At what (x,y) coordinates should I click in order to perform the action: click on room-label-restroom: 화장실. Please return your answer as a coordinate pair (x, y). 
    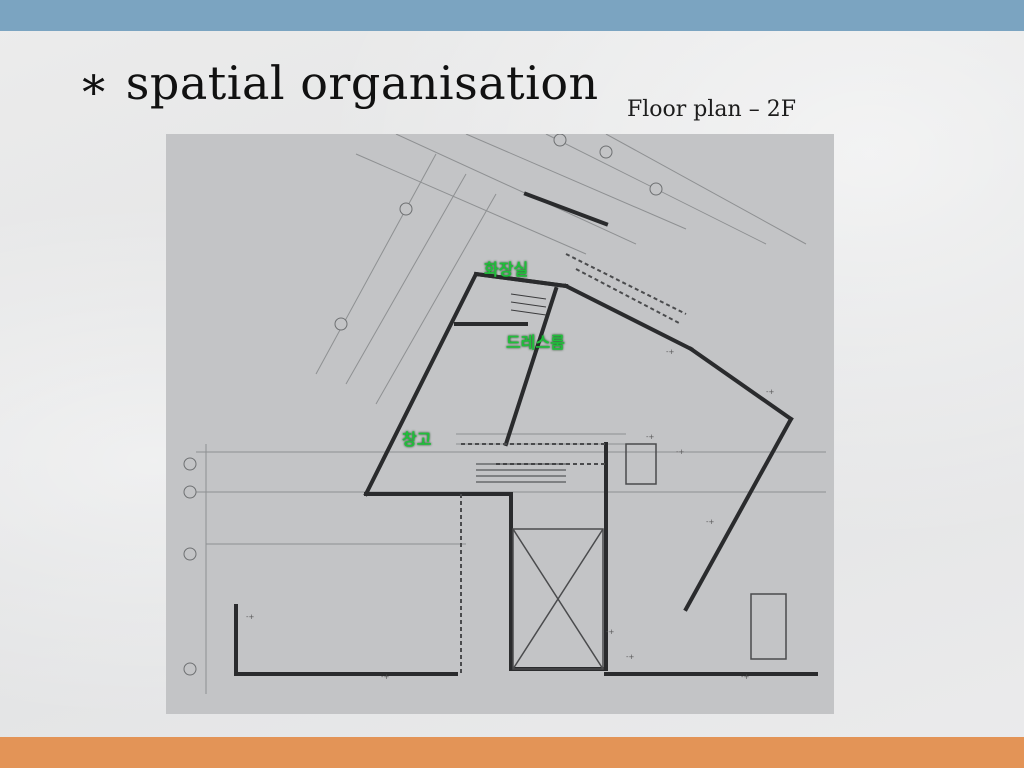
    Looking at the image, I should click on (506, 269).